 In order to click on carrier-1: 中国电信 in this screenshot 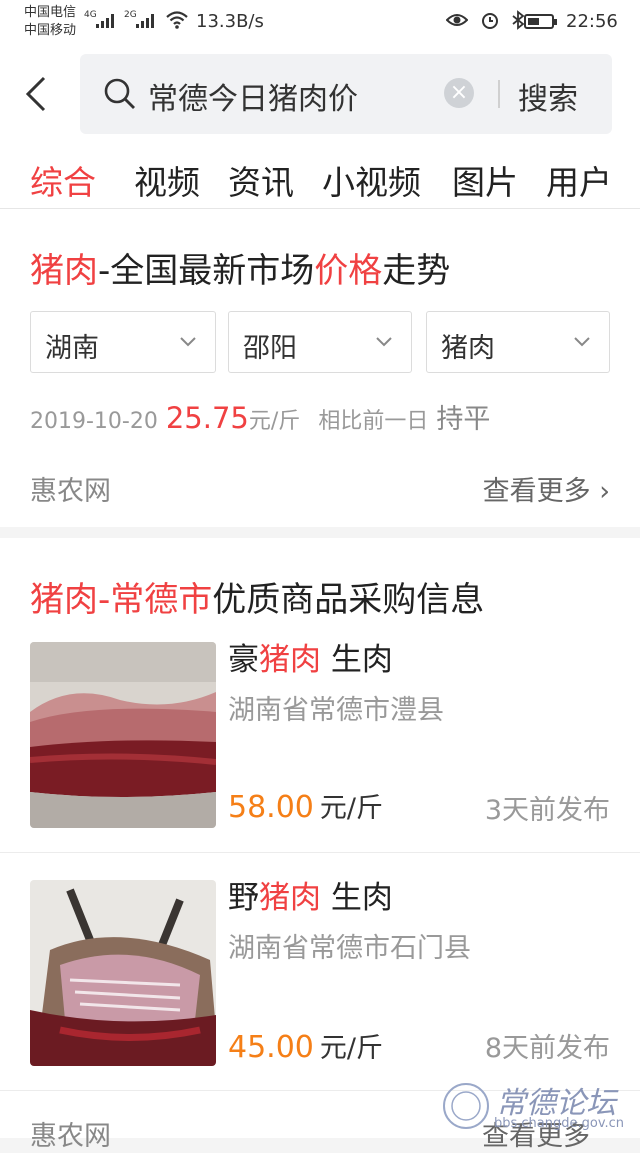, I will do `click(50, 12)`.